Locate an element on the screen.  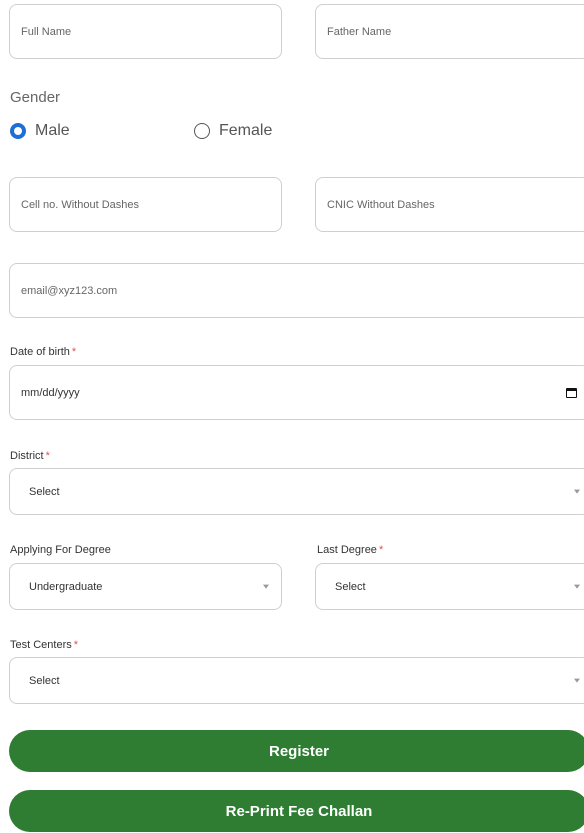
dob-label: Date of birth * is located at coordinates (43, 352).